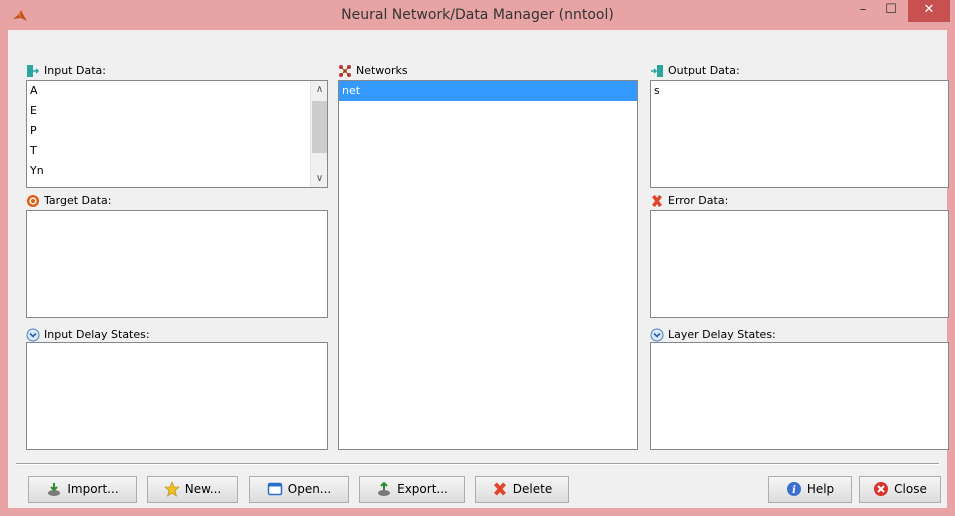 The height and width of the screenshot is (516, 955). Describe the element at coordinates (929, 11) in the screenshot. I see `close-window-button: ✕` at that location.